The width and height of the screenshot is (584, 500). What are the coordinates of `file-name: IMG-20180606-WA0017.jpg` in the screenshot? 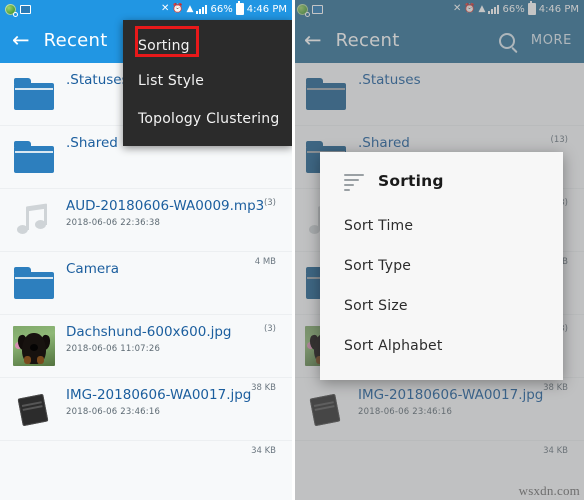 It's located at (159, 395).